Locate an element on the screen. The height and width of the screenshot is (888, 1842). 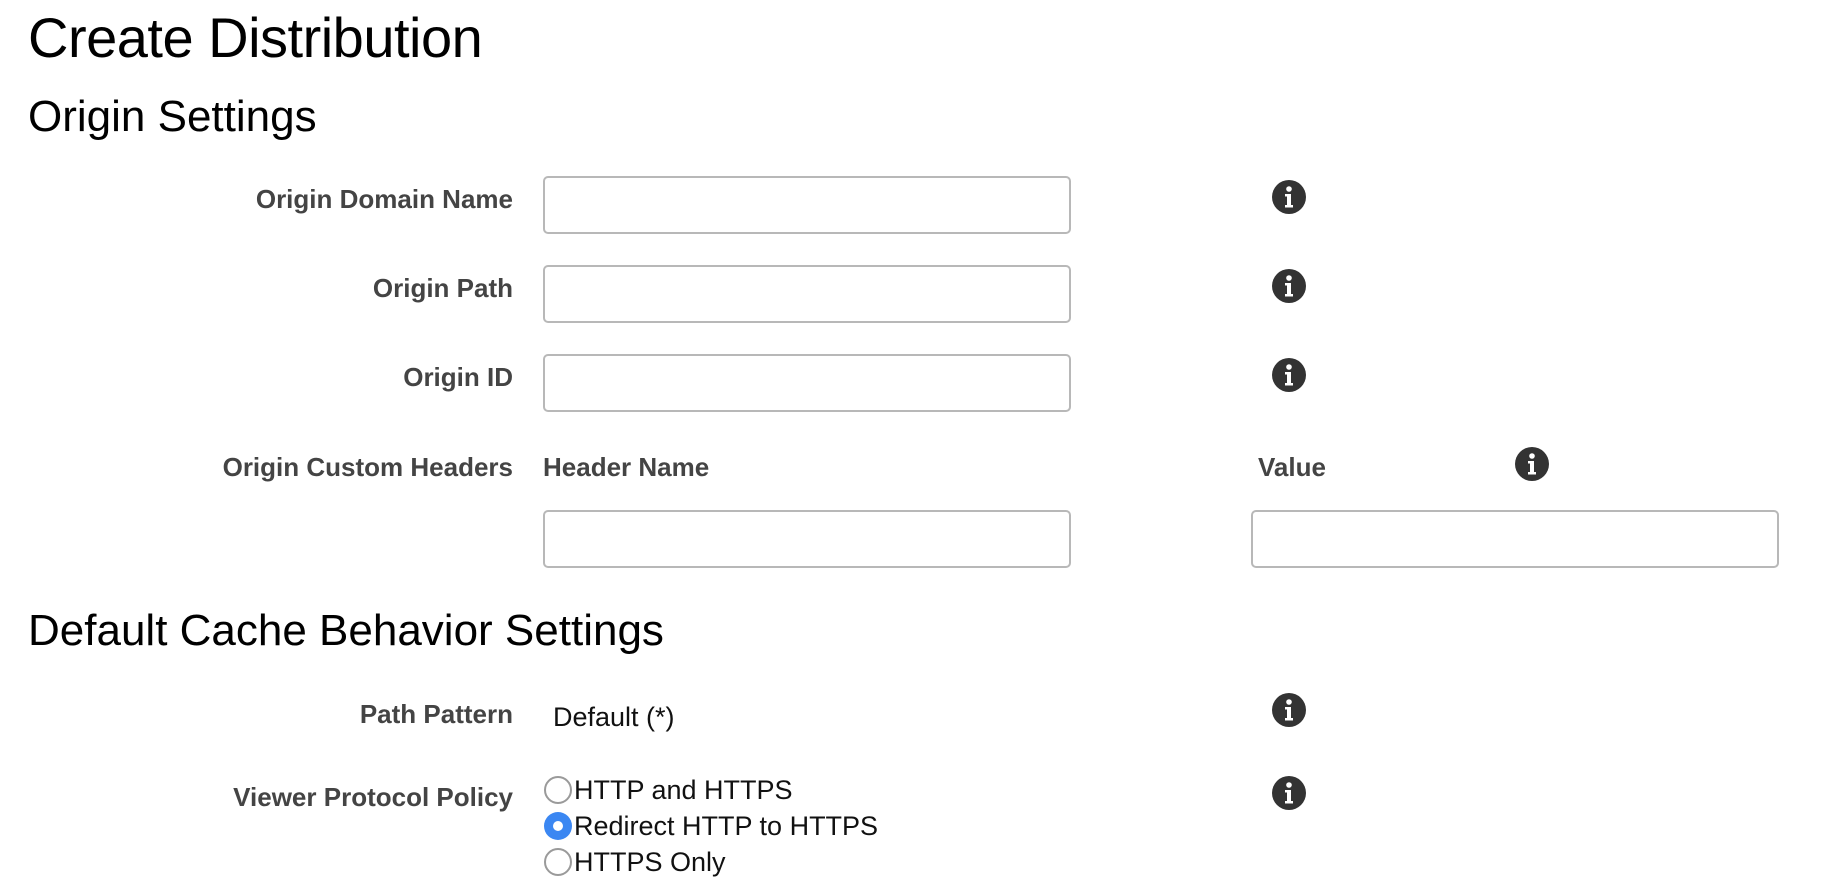
cache-behavior-heading: Default Cache Behavior Settings is located at coordinates (346, 630).